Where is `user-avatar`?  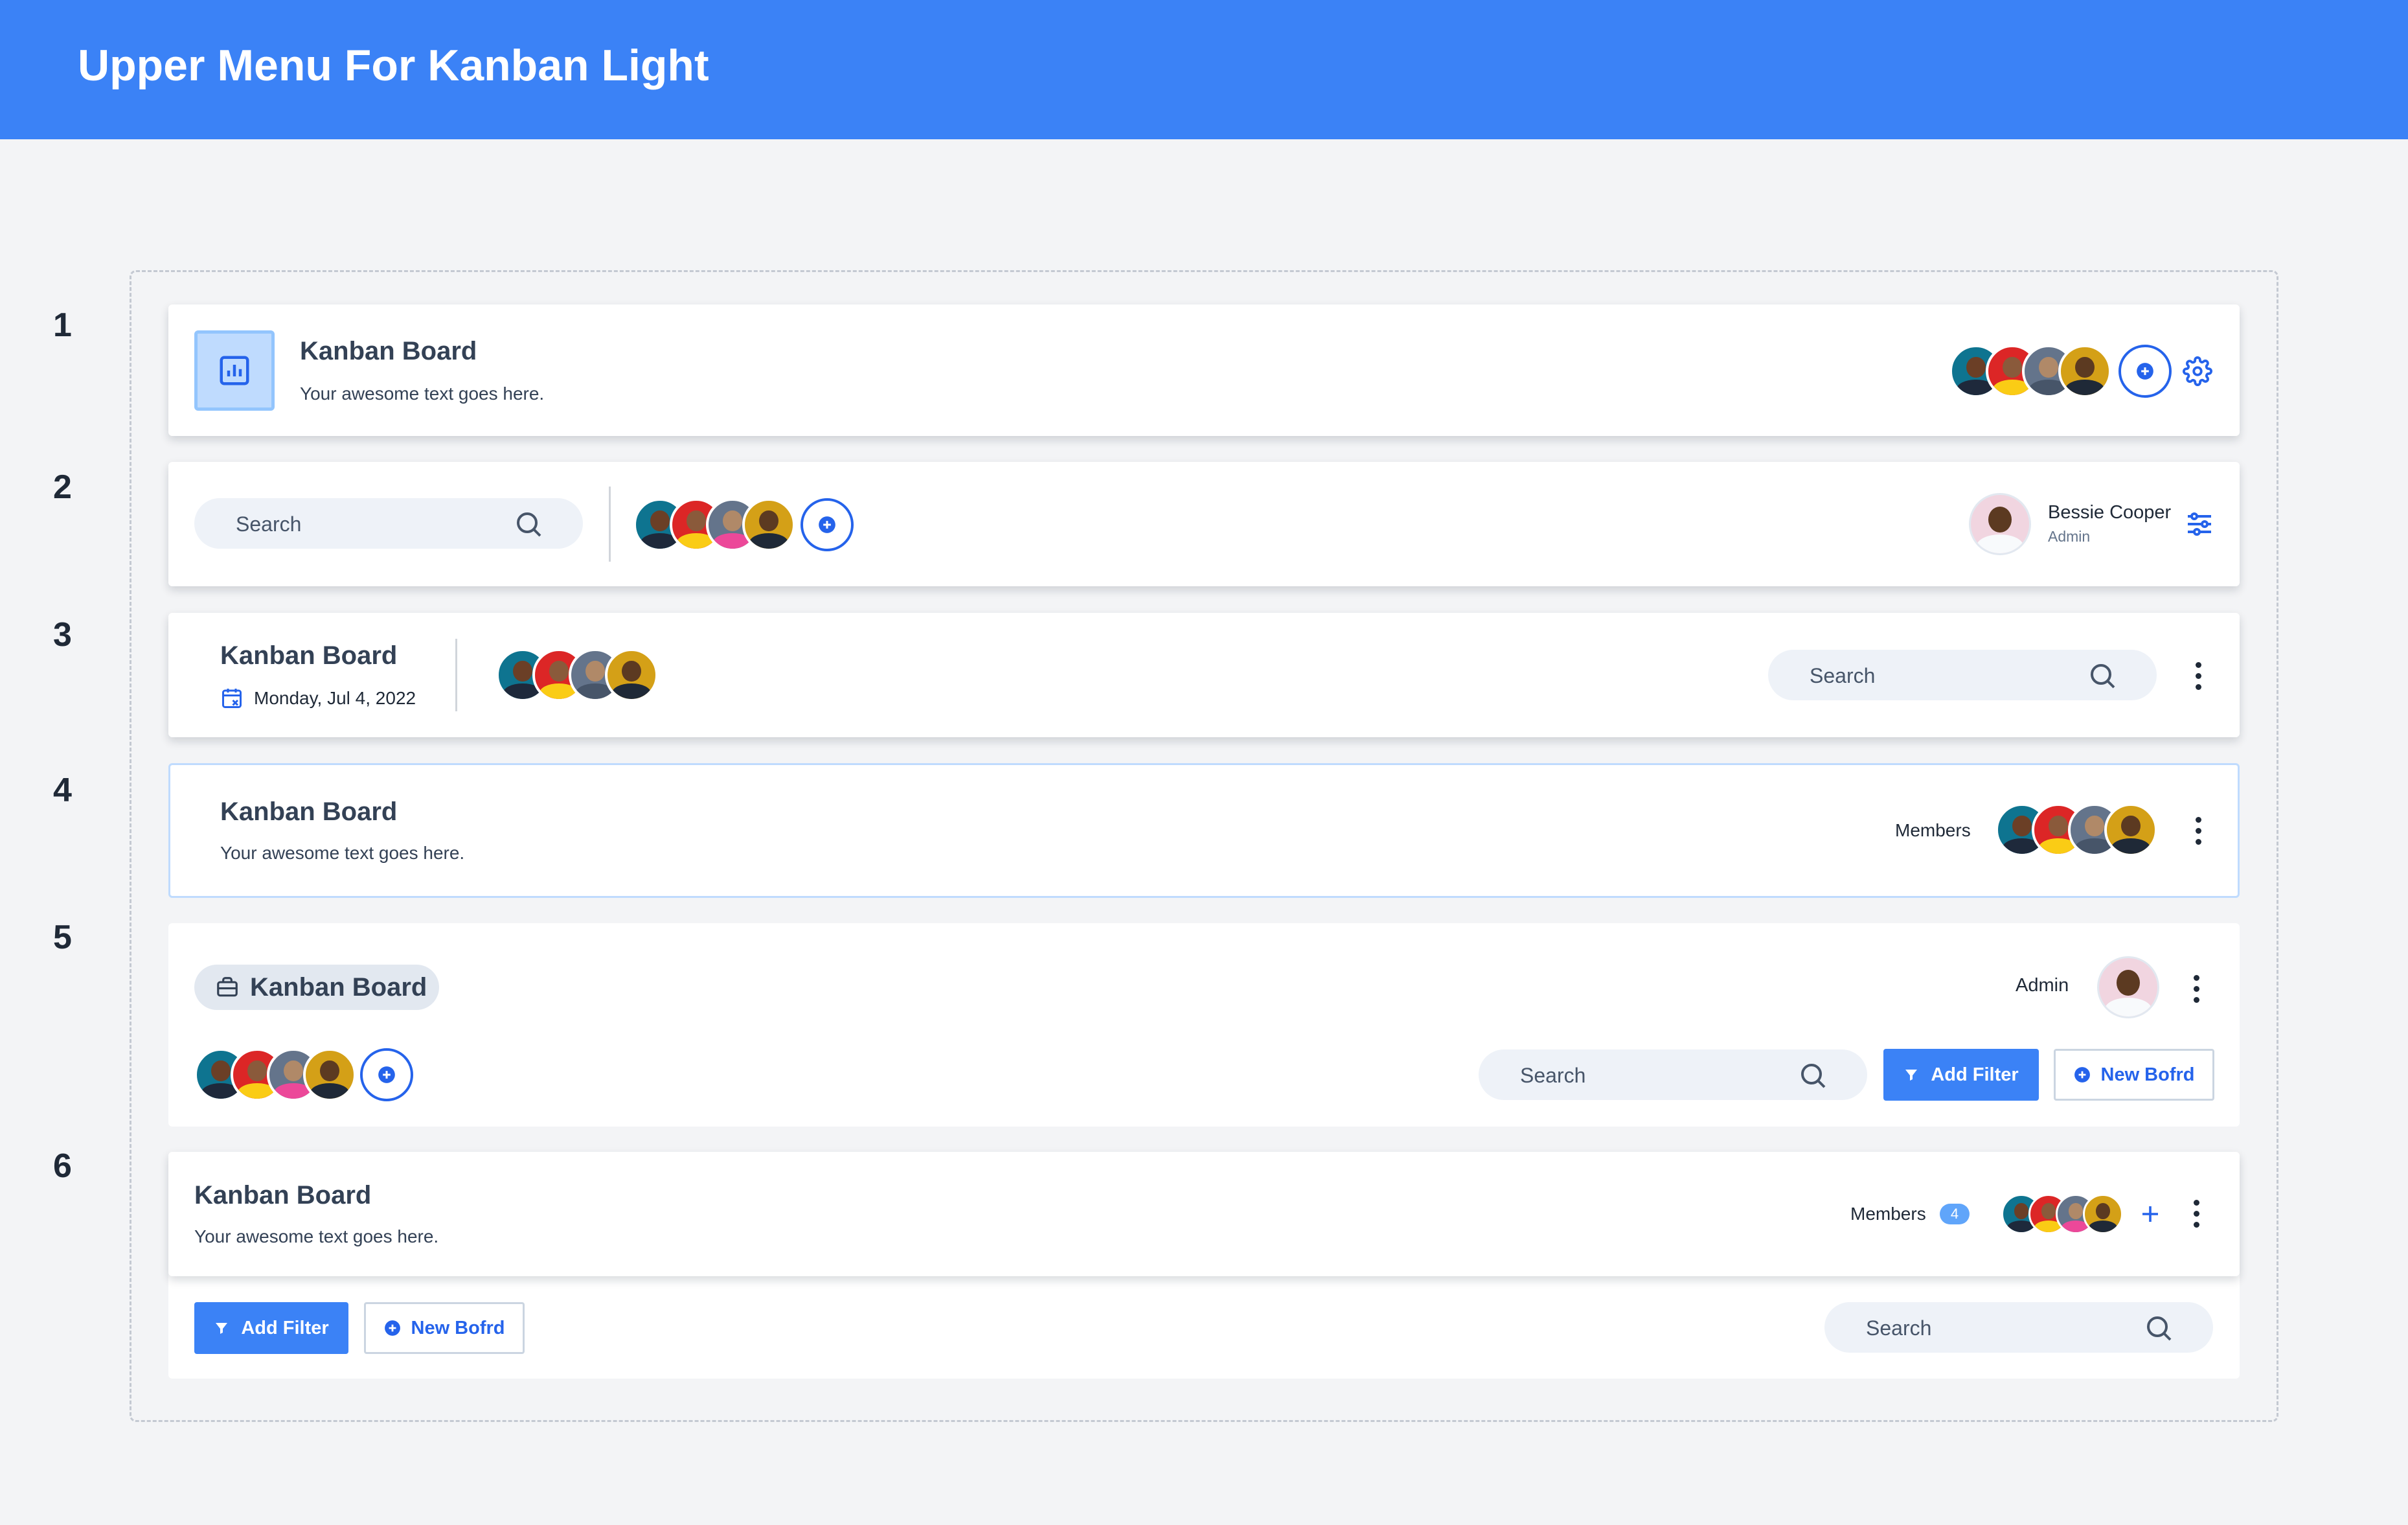 user-avatar is located at coordinates (2000, 524).